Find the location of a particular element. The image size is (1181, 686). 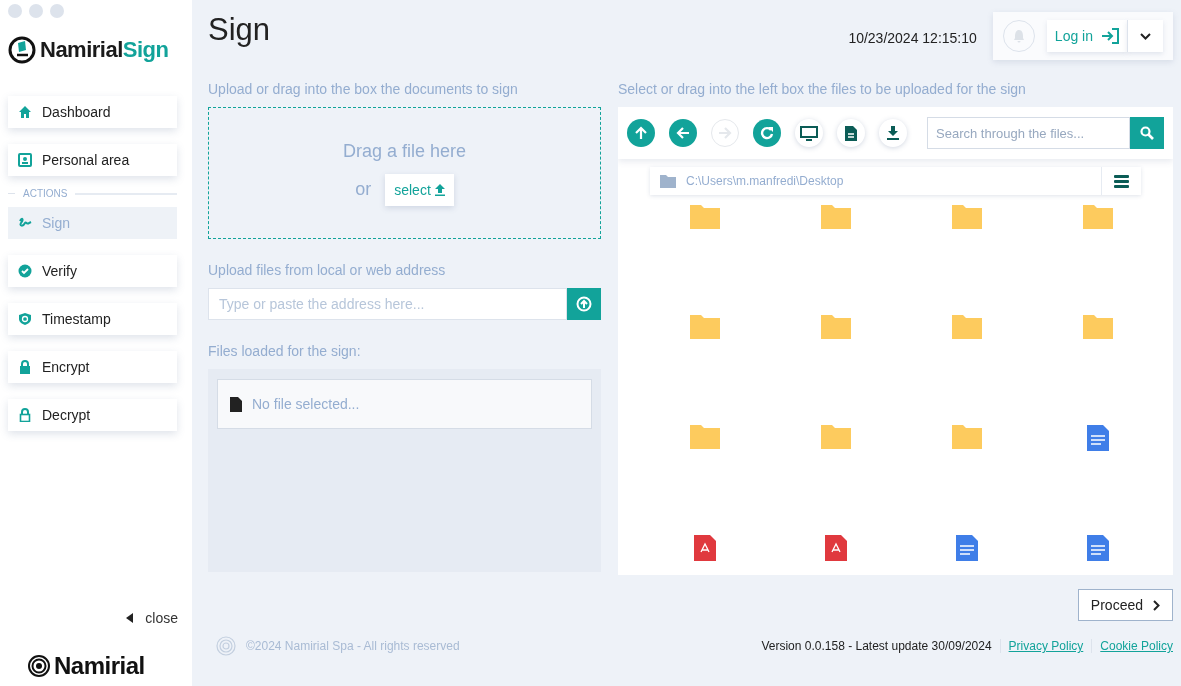

nav-item: Personal area is located at coordinates (92, 160).